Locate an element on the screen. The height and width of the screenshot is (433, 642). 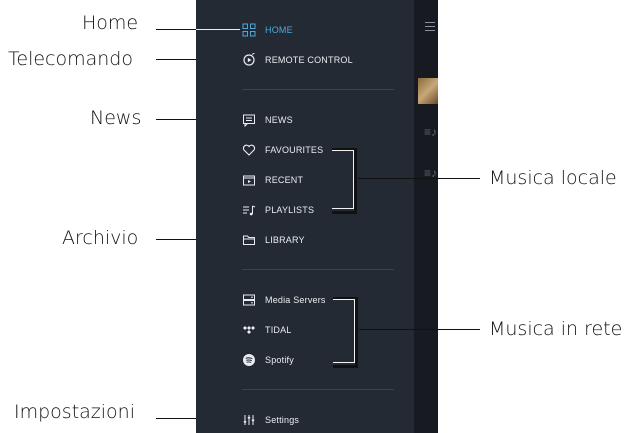
bracket-network-inner is located at coordinates (344, 331).